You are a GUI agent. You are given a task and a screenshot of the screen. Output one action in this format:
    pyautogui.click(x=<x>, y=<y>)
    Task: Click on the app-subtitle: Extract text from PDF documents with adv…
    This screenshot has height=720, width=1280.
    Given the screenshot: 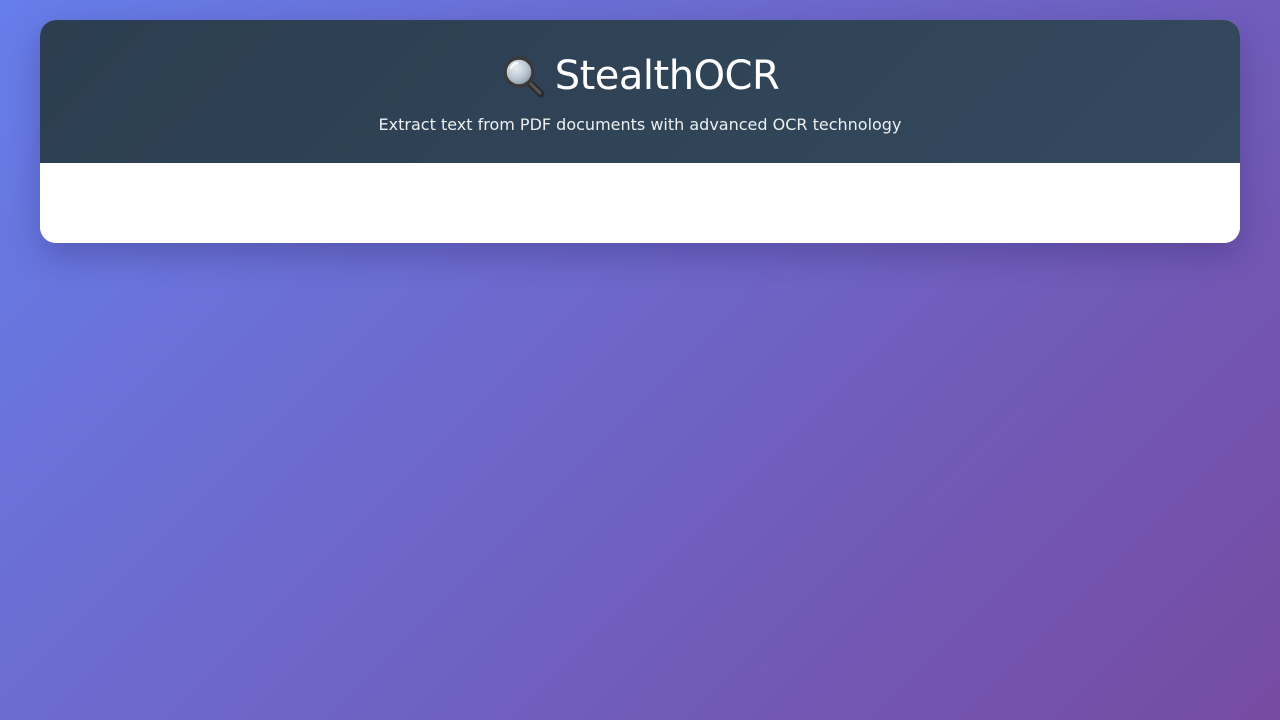 What is the action you would take?
    pyautogui.click(x=640, y=124)
    